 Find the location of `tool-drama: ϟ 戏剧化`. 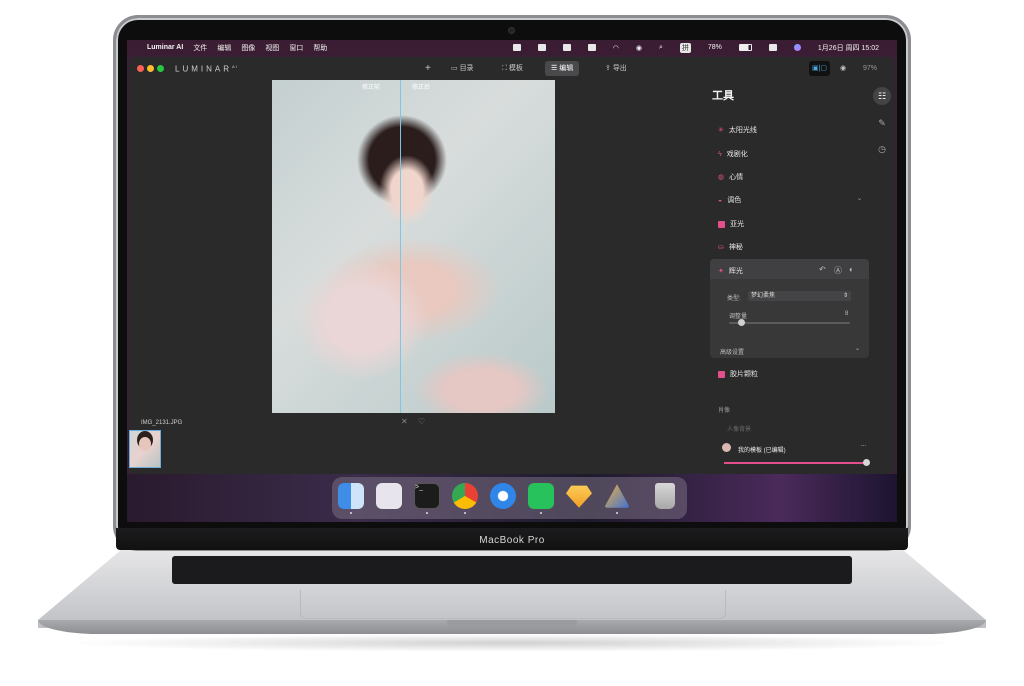

tool-drama: ϟ 戏剧化 is located at coordinates (733, 154).